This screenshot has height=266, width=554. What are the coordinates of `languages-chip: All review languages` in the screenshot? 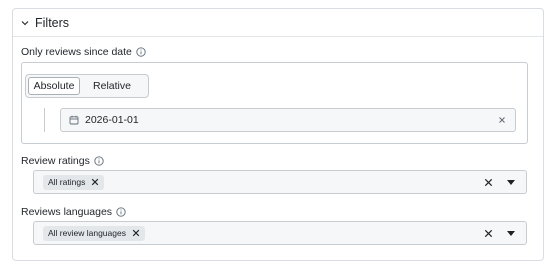 It's located at (94, 233).